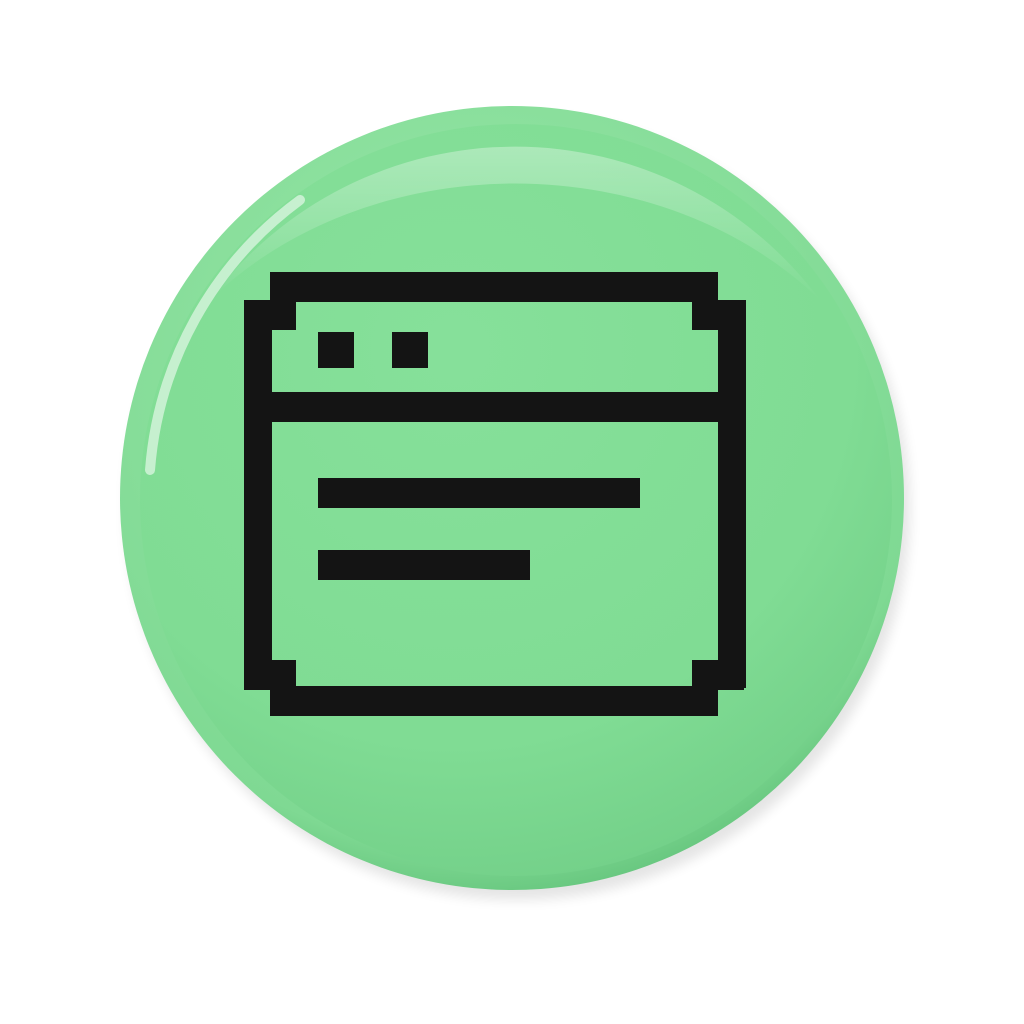 The image size is (1024, 1024). I want to click on content-line-short, so click(424, 565).